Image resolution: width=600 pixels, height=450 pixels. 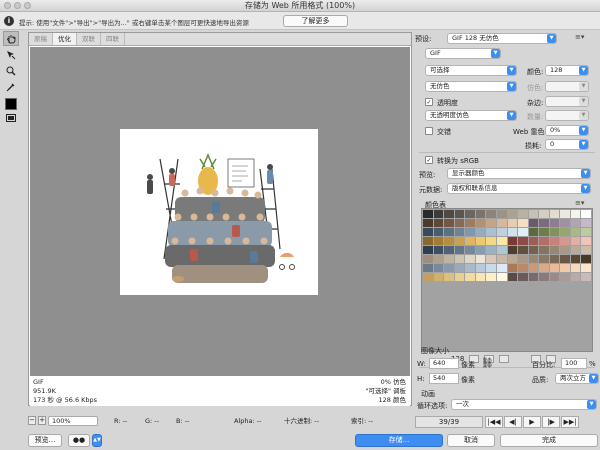 What do you see at coordinates (11, 70) in the screenshot?
I see `zoom-icon` at bounding box center [11, 70].